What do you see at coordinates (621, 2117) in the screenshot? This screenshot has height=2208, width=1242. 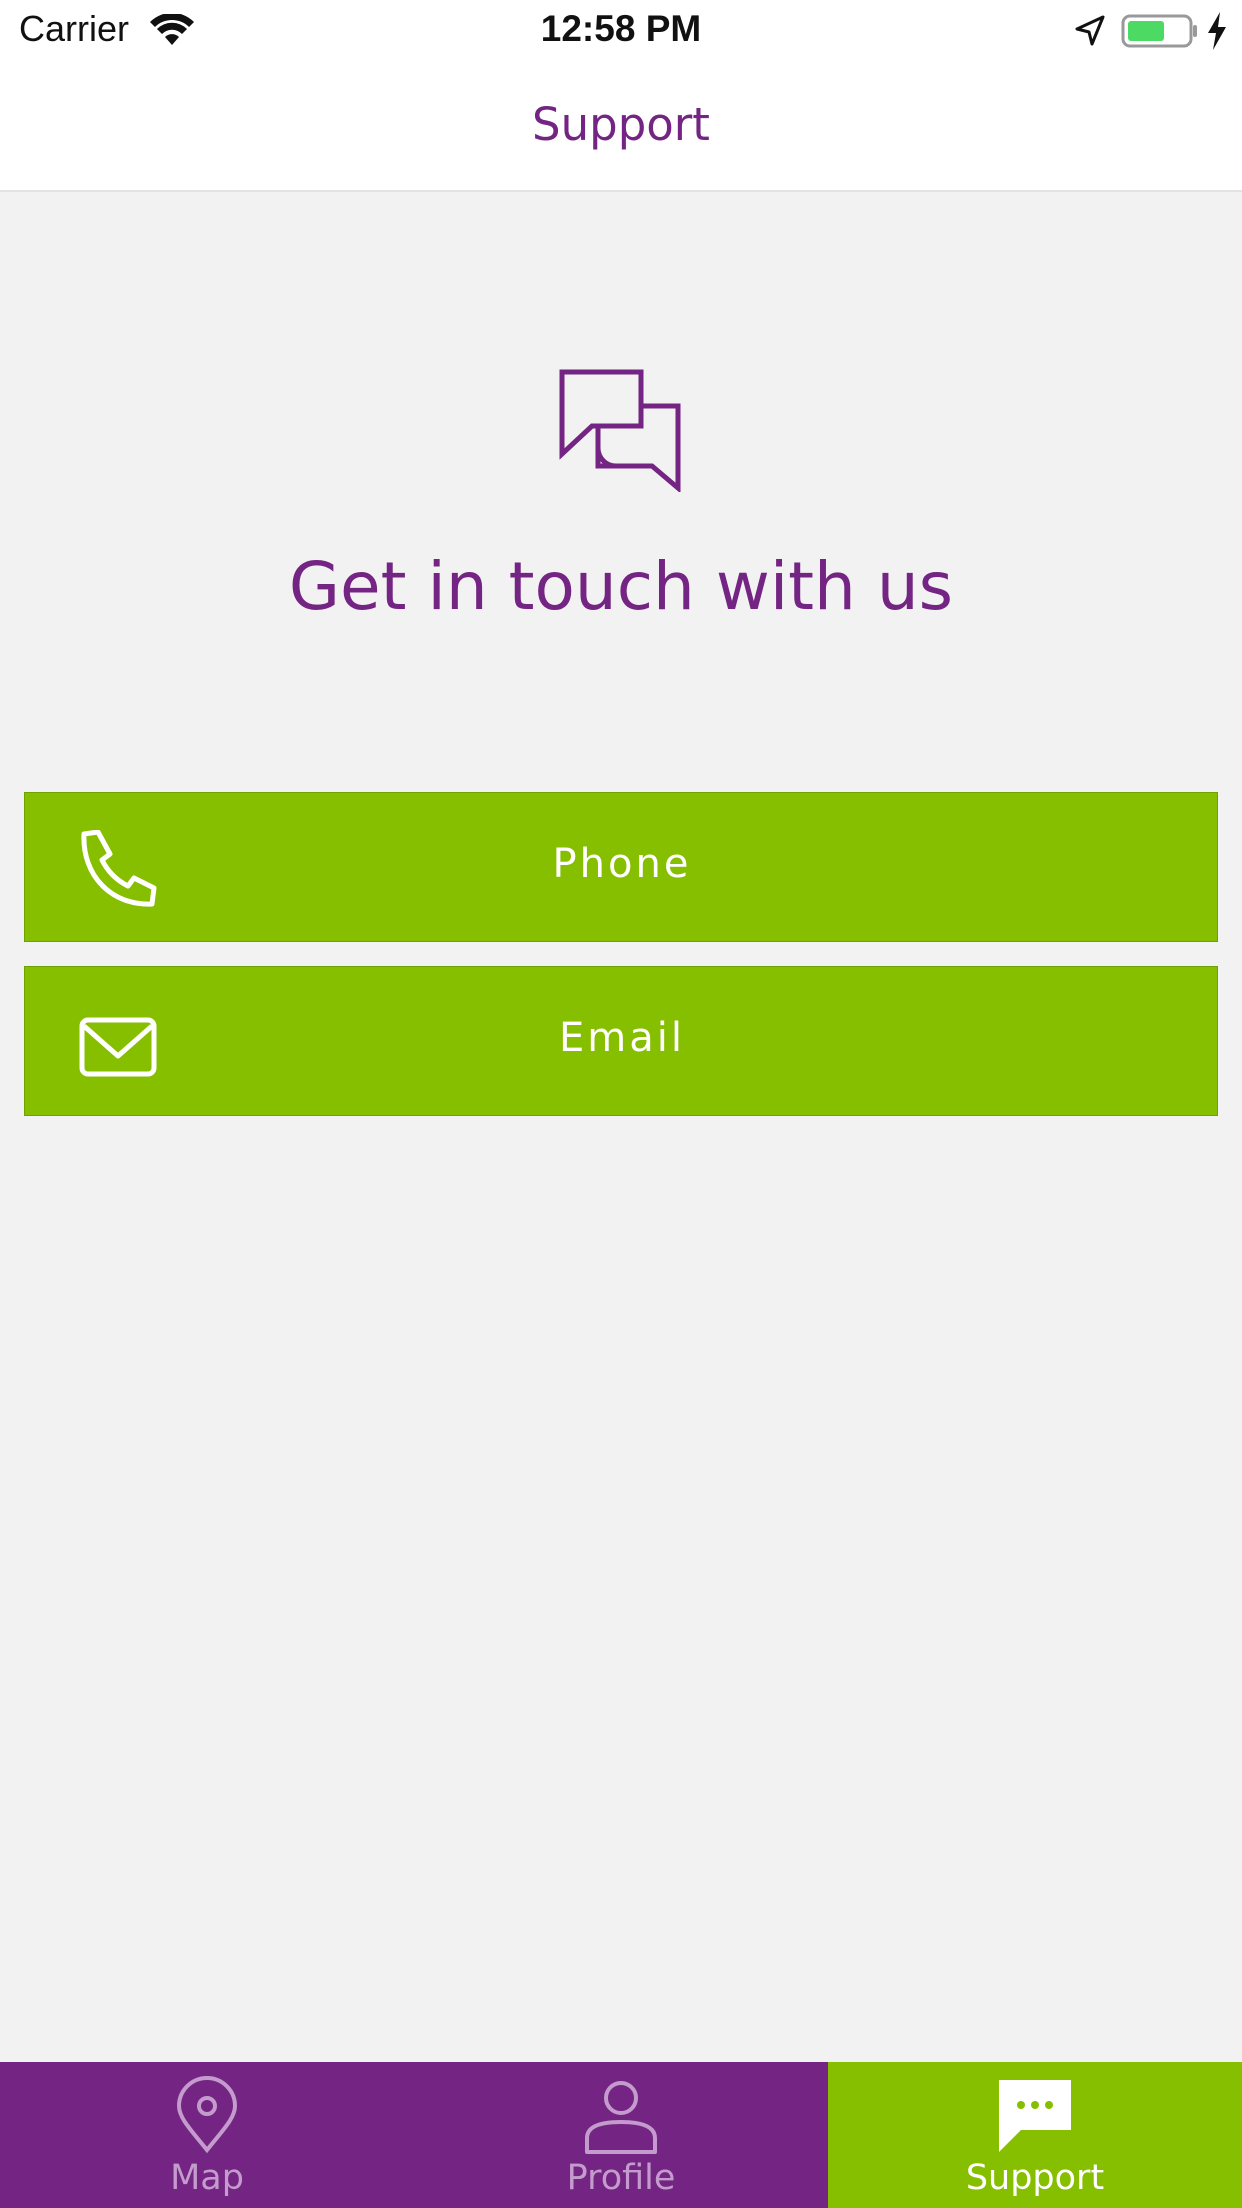 I see `user-icon` at bounding box center [621, 2117].